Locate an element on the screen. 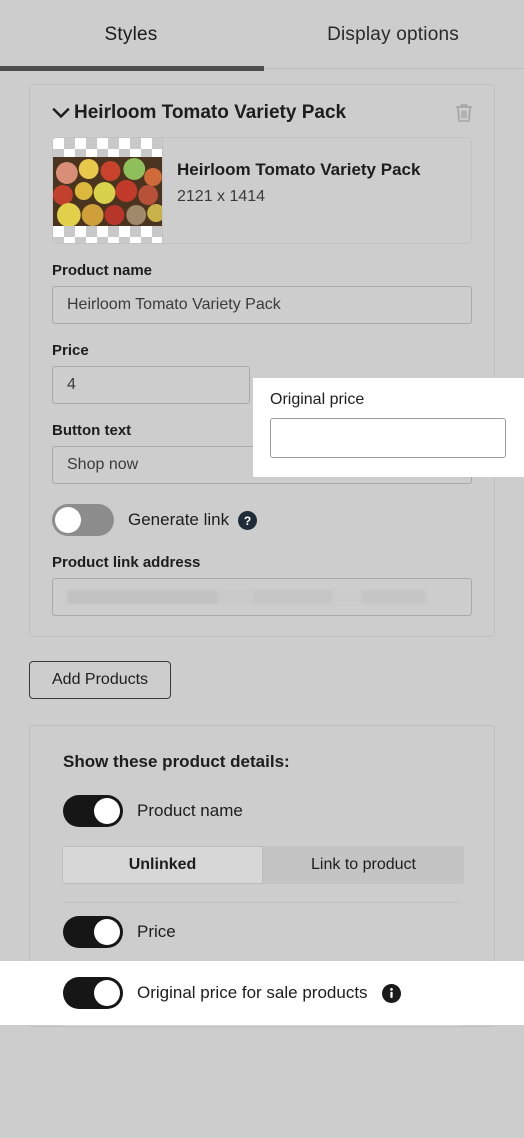  original-price-overlay: Original price is located at coordinates (388, 427).